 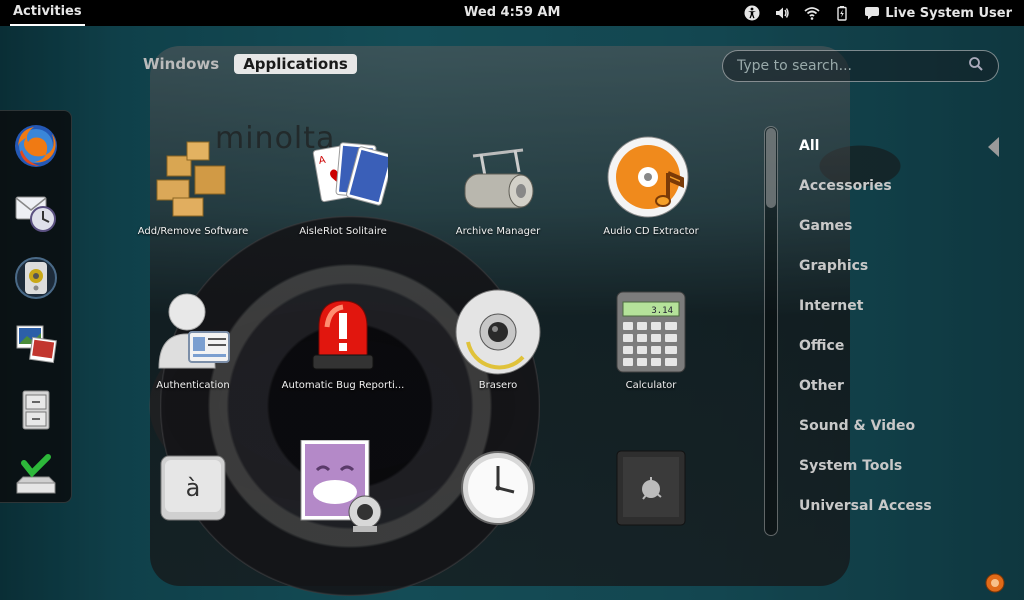 What do you see at coordinates (498, 178) in the screenshot?
I see `archive-icon` at bounding box center [498, 178].